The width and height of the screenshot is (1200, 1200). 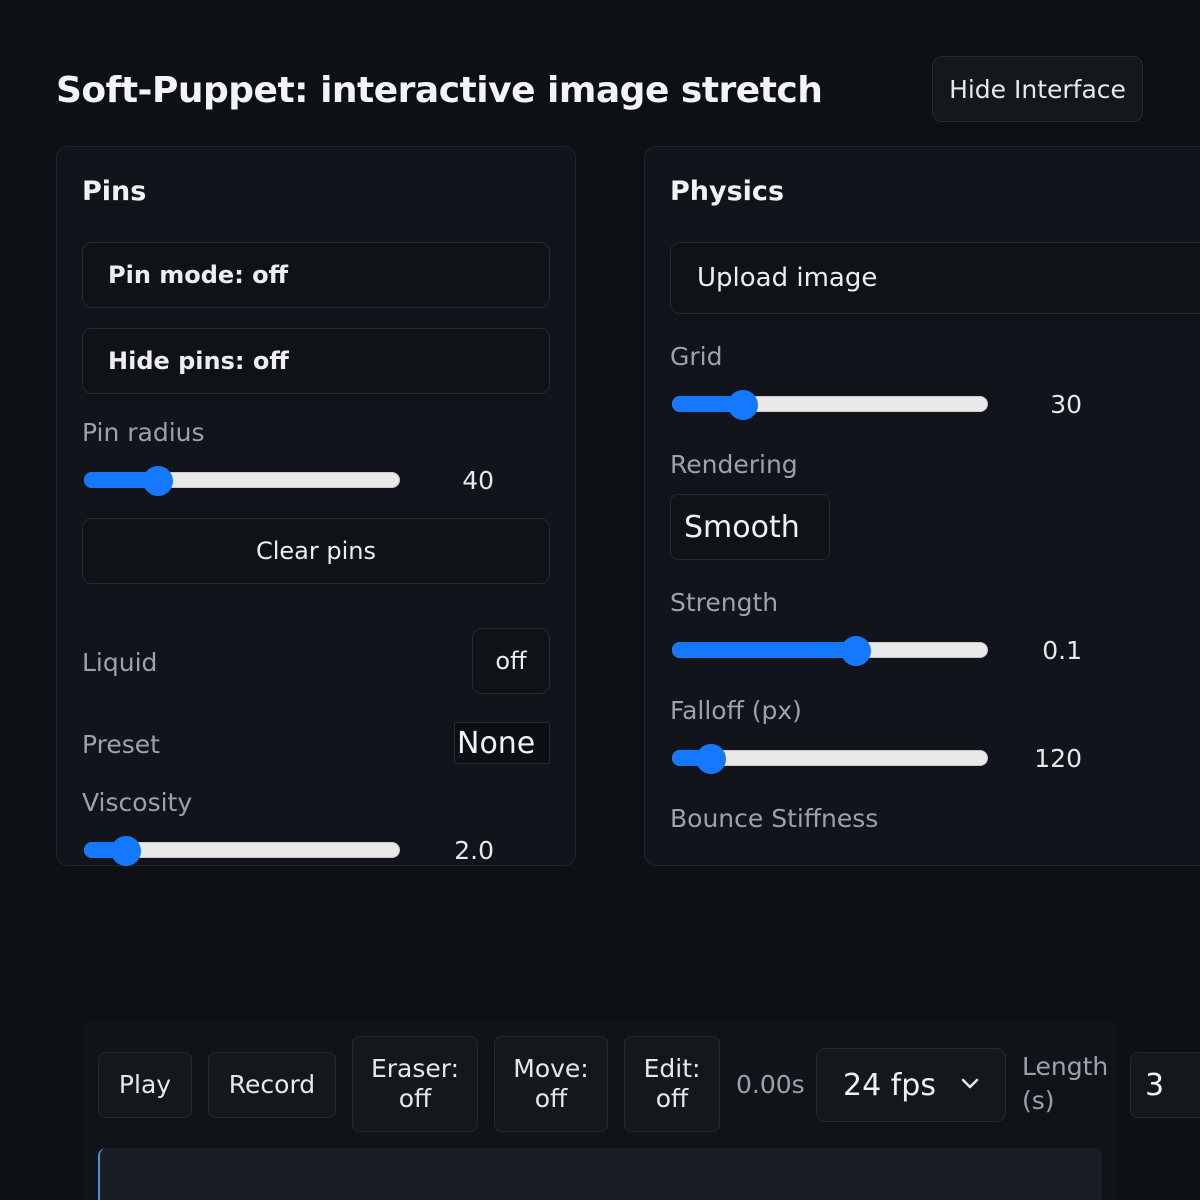 What do you see at coordinates (242, 851) in the screenshot?
I see `viscosity-slider` at bounding box center [242, 851].